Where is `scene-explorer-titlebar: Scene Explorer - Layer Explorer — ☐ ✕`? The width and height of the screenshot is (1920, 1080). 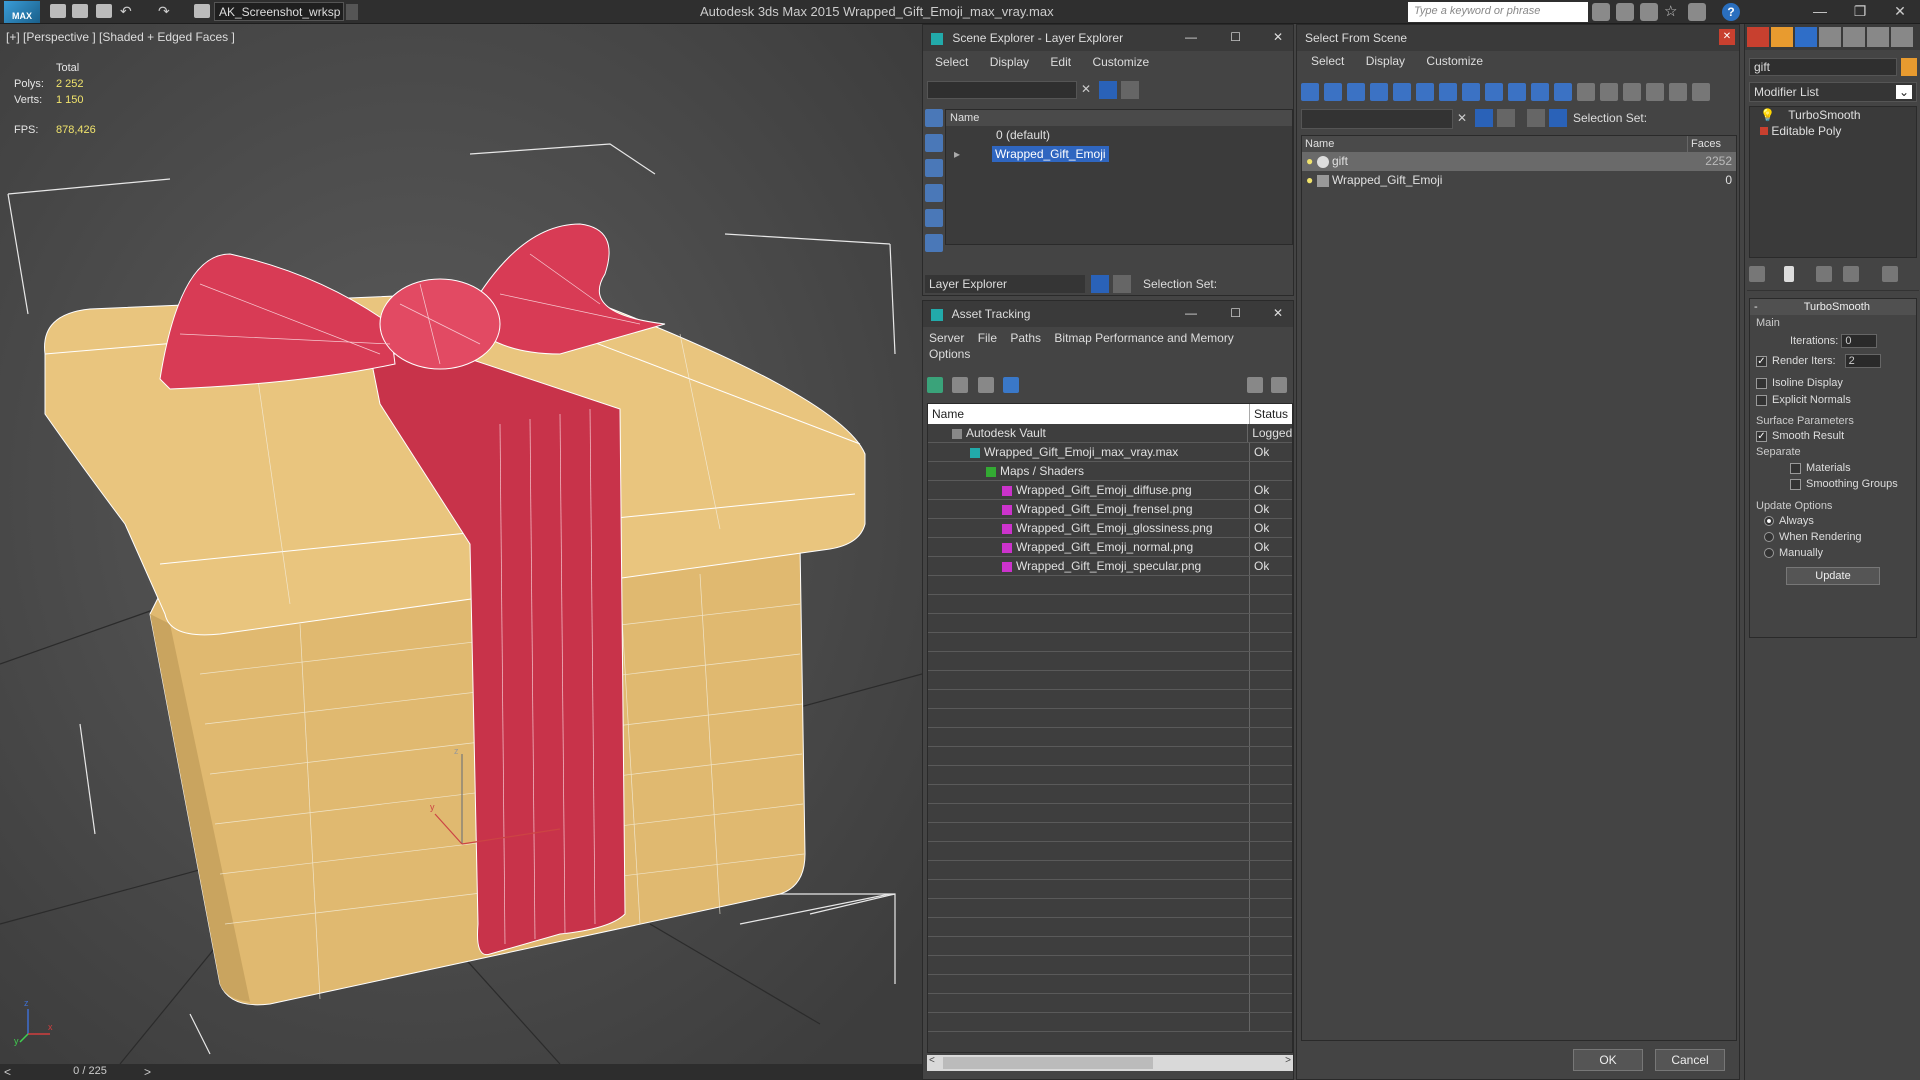
scene-explorer-titlebar: Scene Explorer - Layer Explorer — ☐ ✕ is located at coordinates (1108, 38).